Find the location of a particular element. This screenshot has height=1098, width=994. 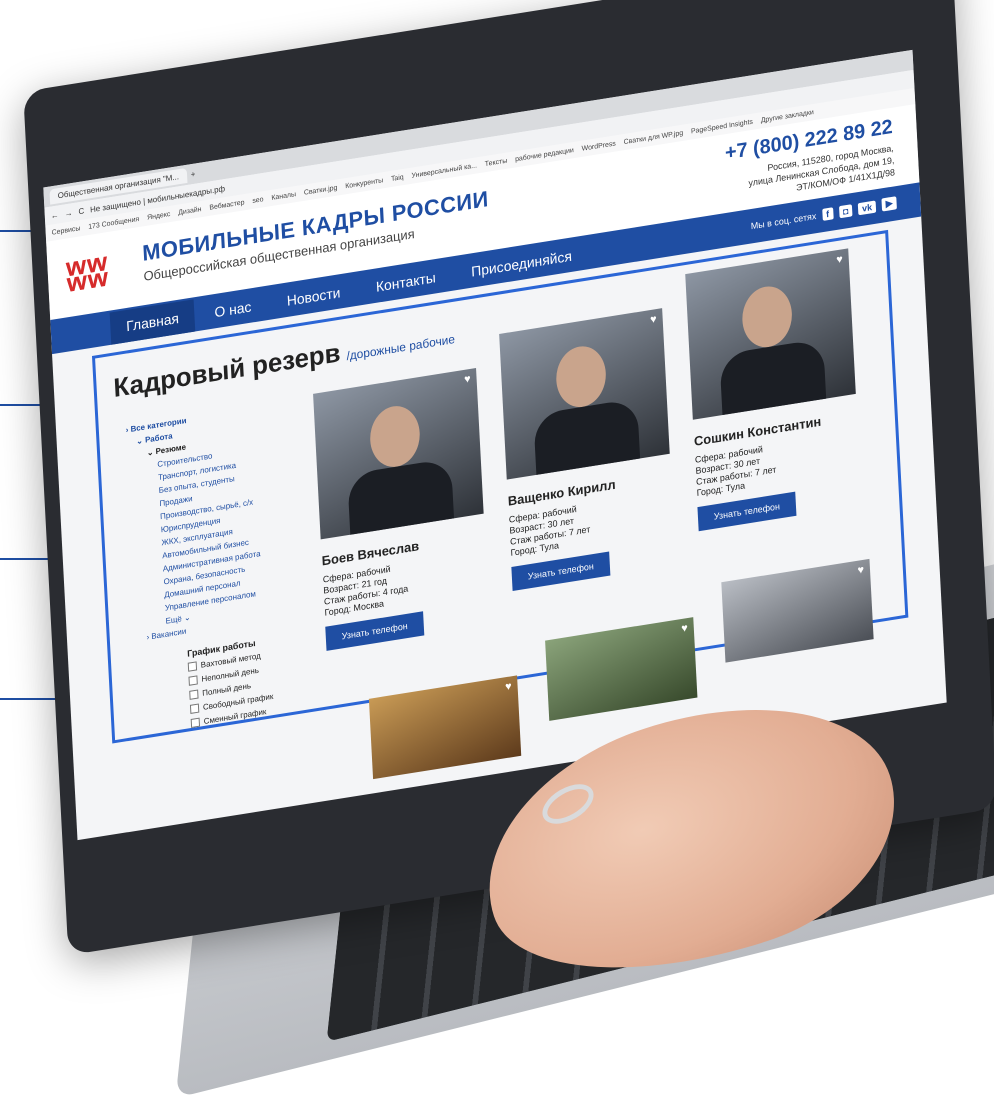

bookmark-item: Яндекс is located at coordinates (159, 215).